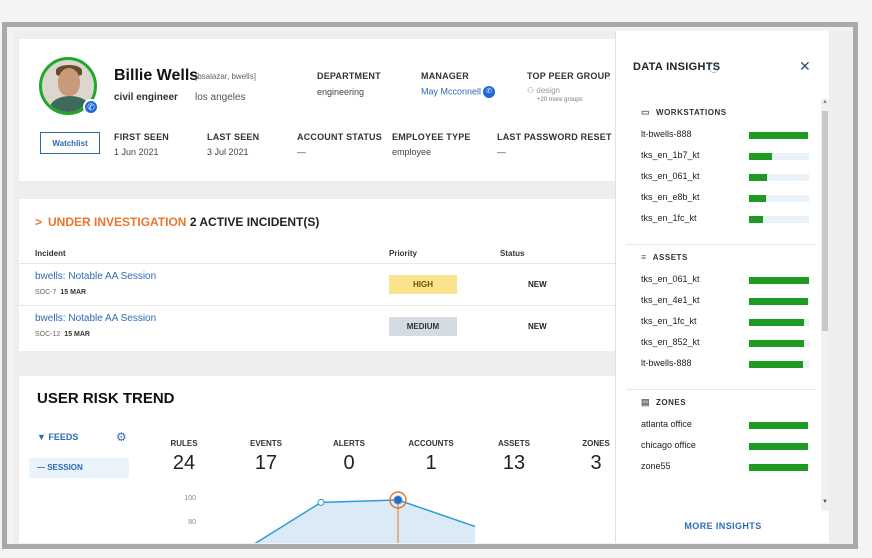 The width and height of the screenshot is (872, 558). Describe the element at coordinates (721, 244) in the screenshot. I see `divider` at that location.